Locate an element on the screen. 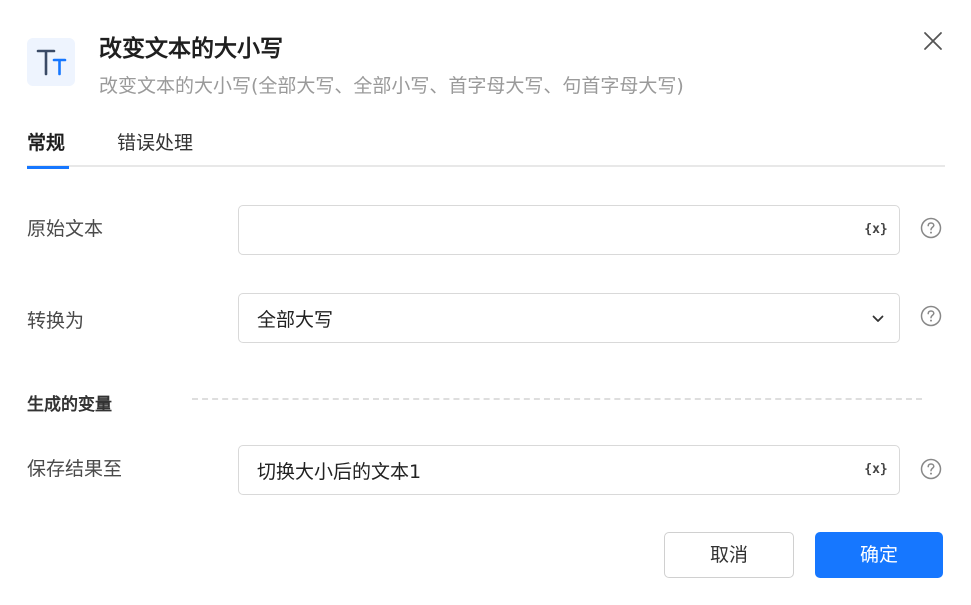 The width and height of the screenshot is (971, 605). convert-to-select: 全部大写 is located at coordinates (569, 318).